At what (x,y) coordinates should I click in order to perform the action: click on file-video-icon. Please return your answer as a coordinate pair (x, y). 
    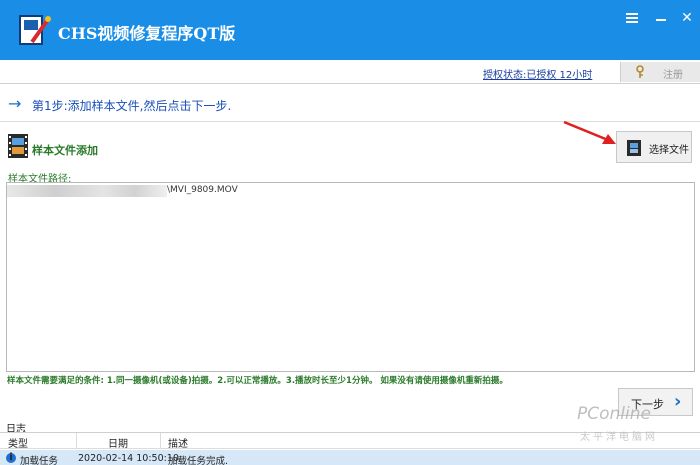
    Looking at the image, I should click on (634, 148).